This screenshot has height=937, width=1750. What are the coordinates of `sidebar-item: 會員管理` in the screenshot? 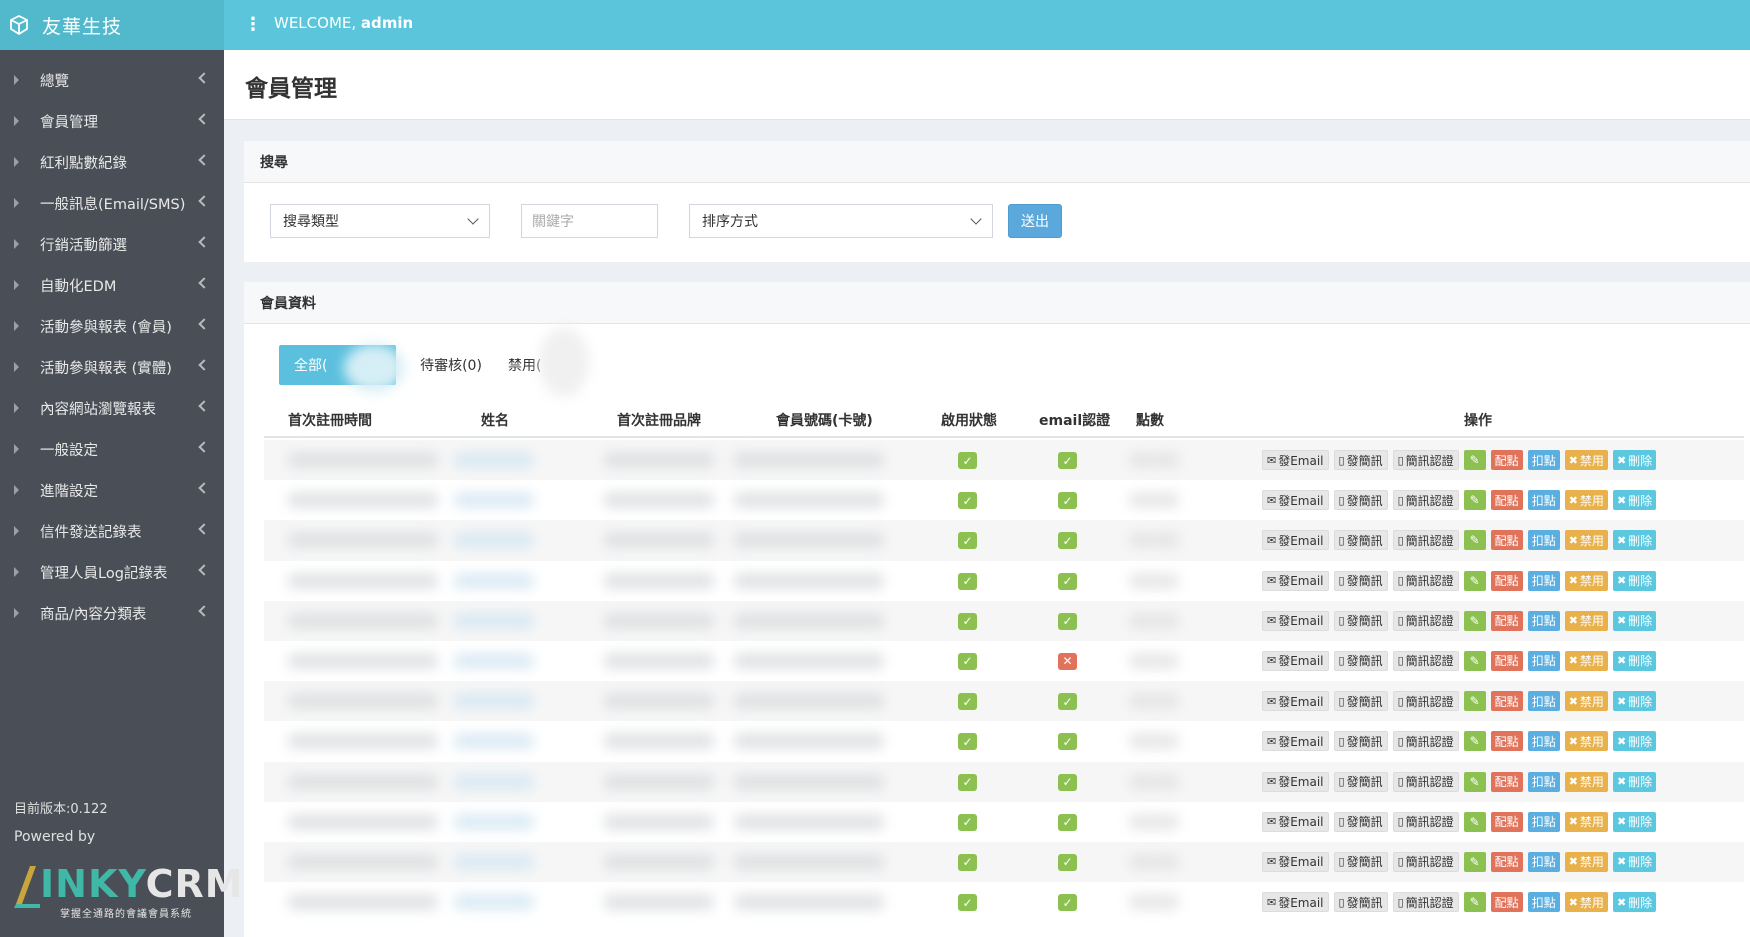 It's located at (112, 121).